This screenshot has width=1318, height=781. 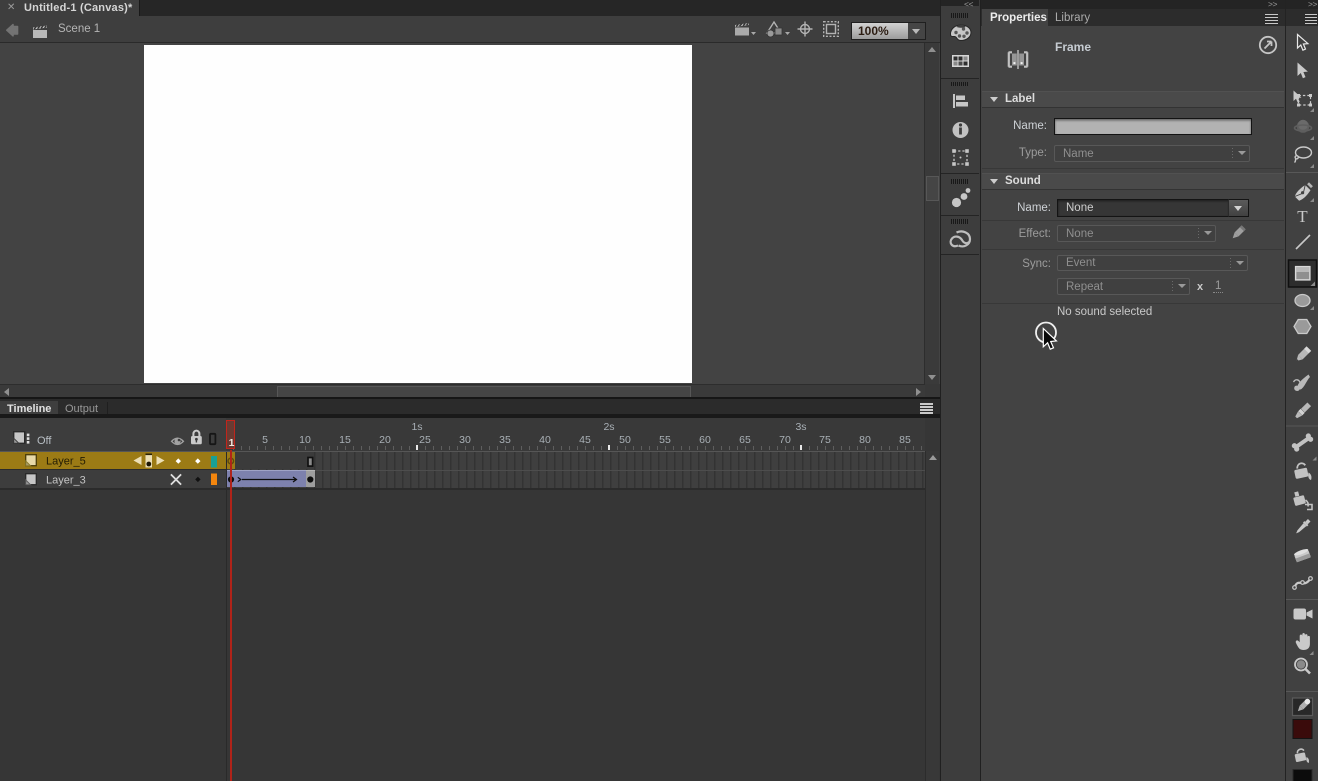 I want to click on svg-text: Off, so click(x=44, y=441).